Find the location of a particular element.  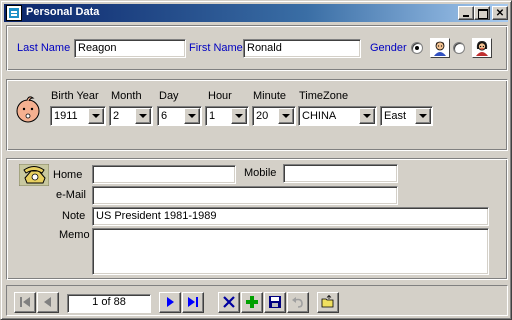

open-folder-icon is located at coordinates (327, 301).